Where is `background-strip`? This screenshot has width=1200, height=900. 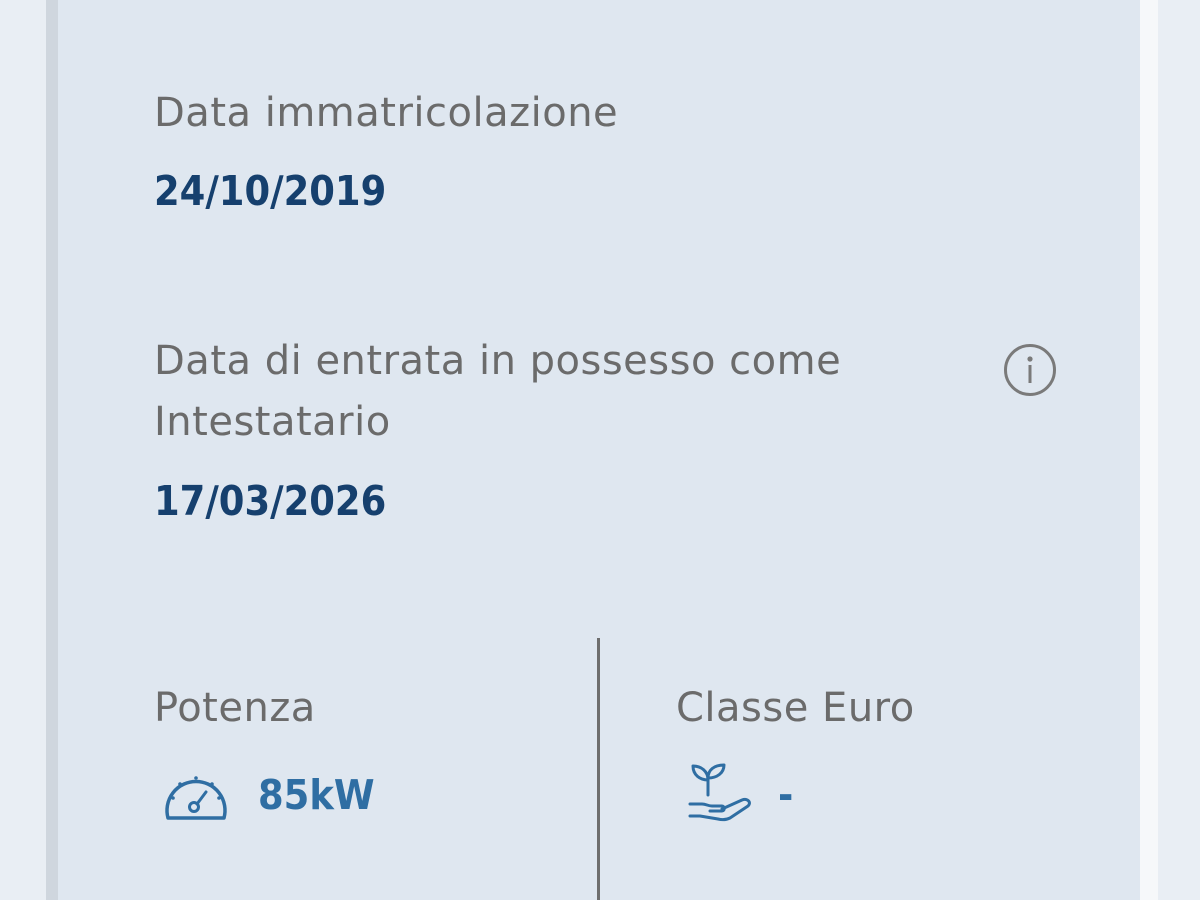 background-strip is located at coordinates (1149, 450).